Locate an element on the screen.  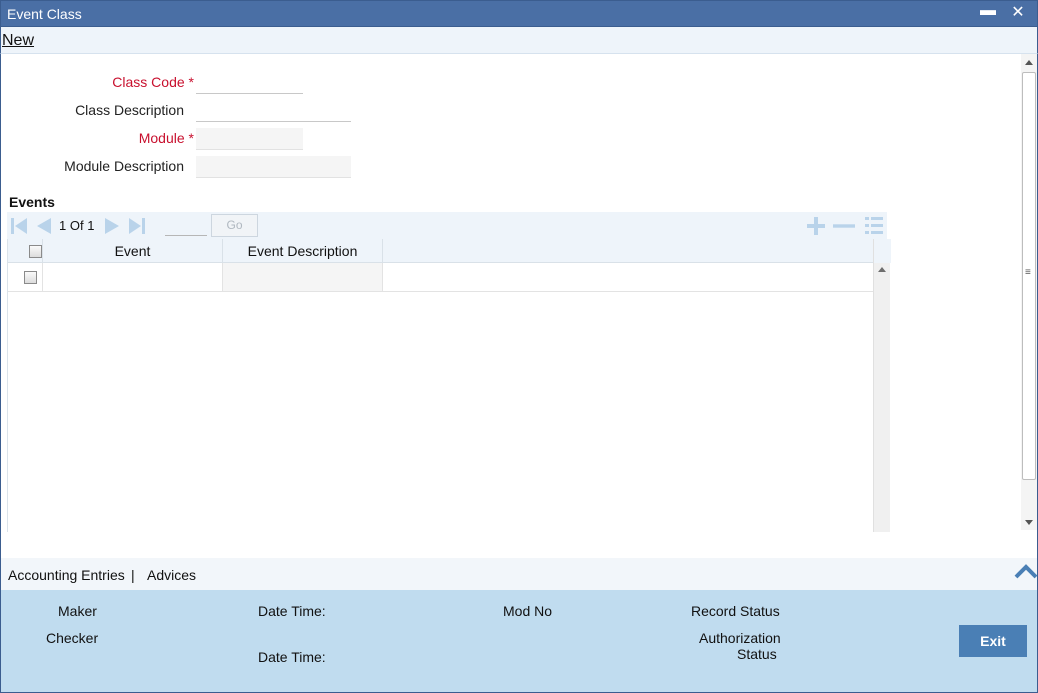
of-label: Of is located at coordinates (76, 225).